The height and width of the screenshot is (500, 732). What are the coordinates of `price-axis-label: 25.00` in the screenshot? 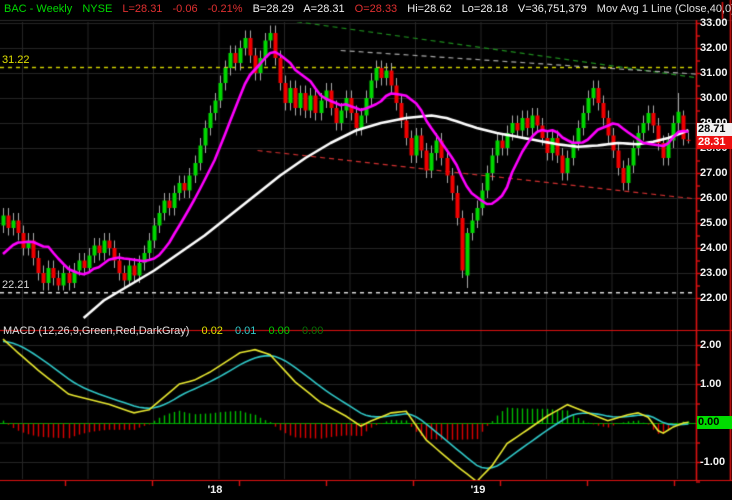 It's located at (714, 223).